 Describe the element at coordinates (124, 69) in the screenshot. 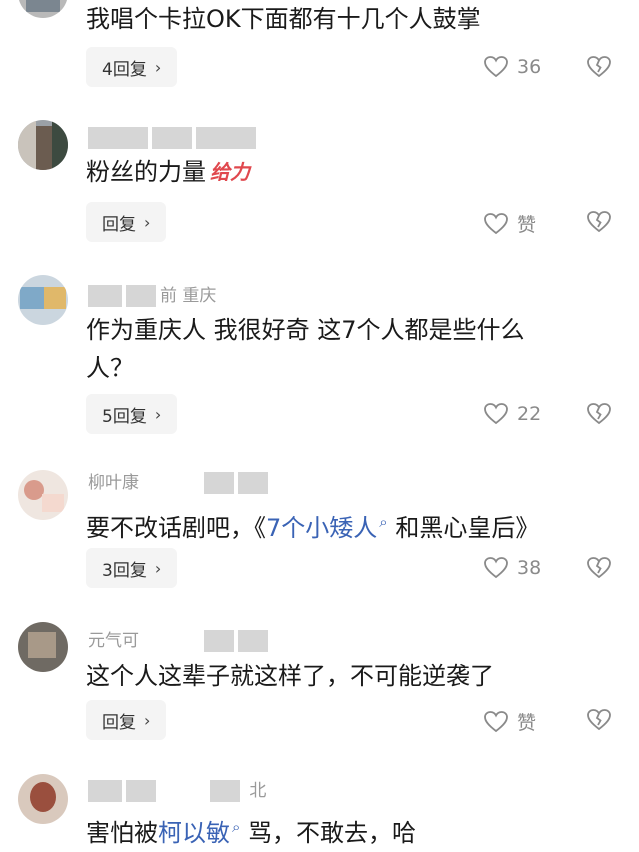

I see `reply-label: 4回复` at that location.